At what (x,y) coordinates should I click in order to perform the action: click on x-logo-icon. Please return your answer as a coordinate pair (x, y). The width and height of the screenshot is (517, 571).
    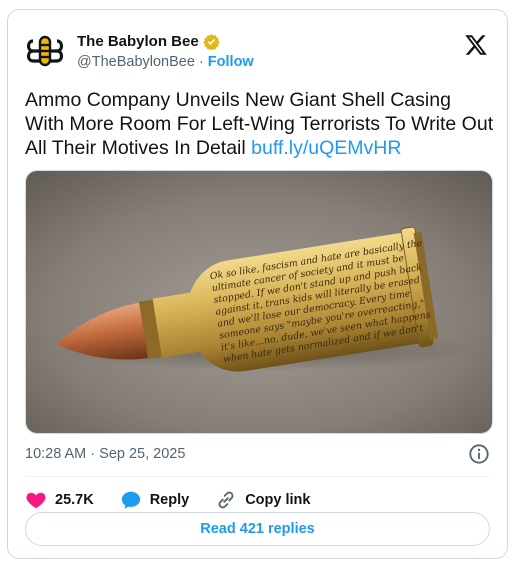
    Looking at the image, I should click on (476, 45).